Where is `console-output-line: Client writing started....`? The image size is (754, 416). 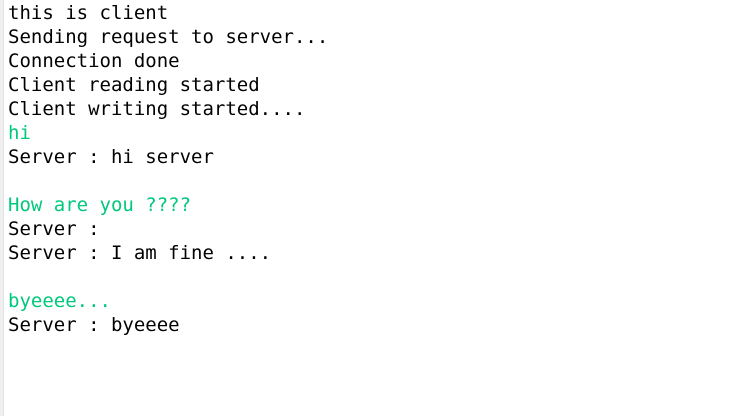 console-output-line: Client writing started.... is located at coordinates (157, 109).